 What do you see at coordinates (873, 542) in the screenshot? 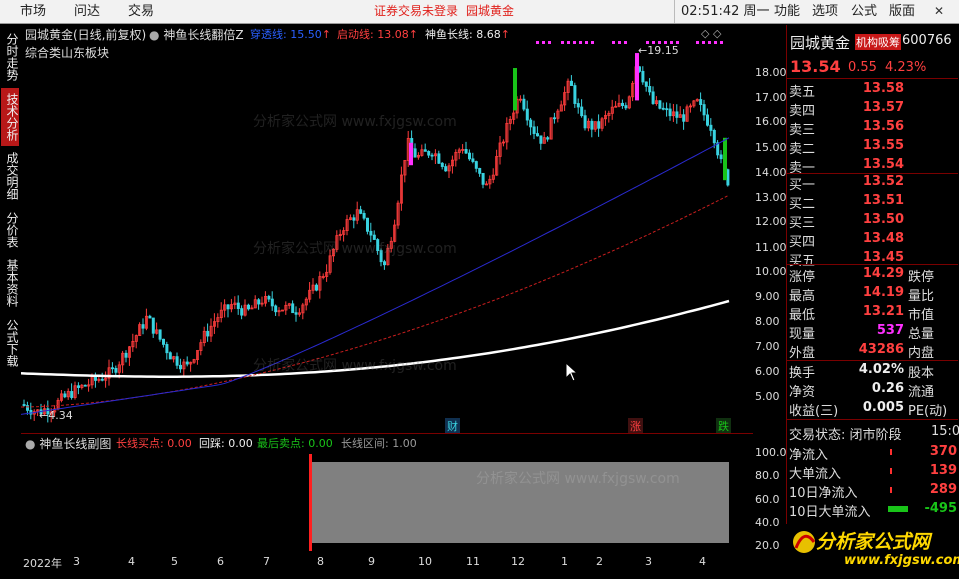
I see `logo-text: 分析家公式网` at bounding box center [873, 542].